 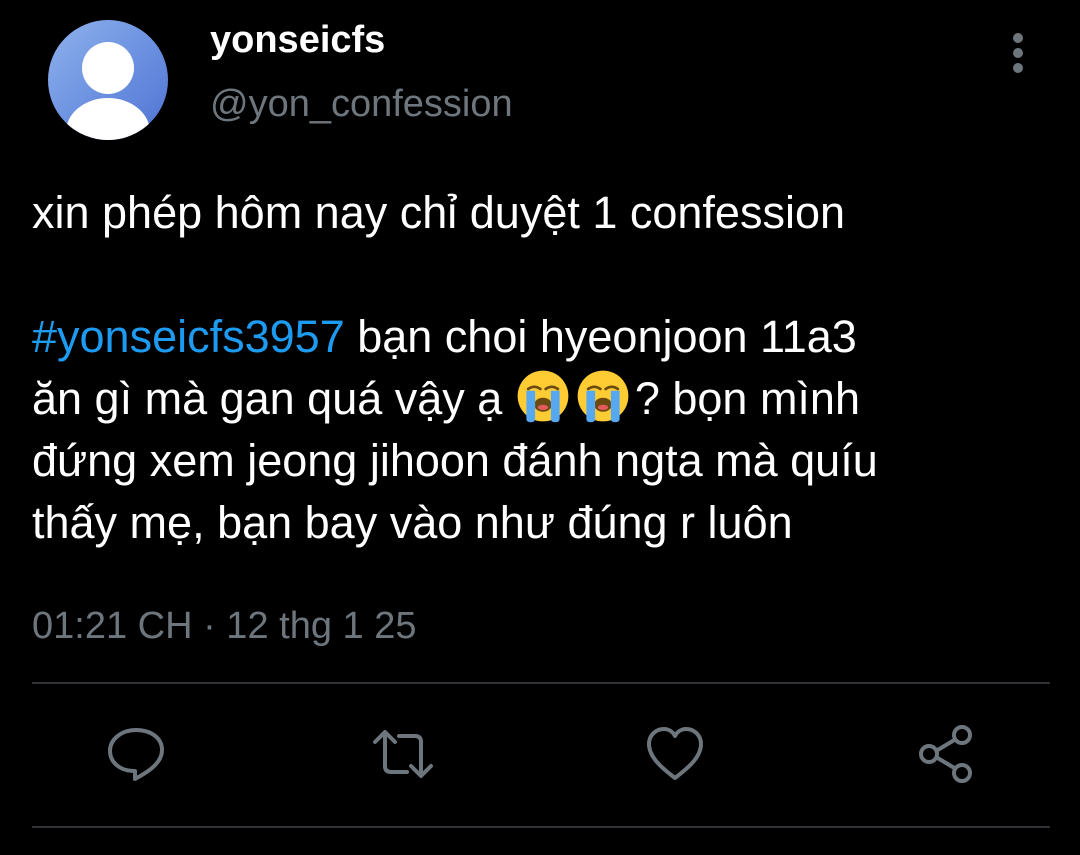 I want to click on share-icon, so click(x=945, y=754).